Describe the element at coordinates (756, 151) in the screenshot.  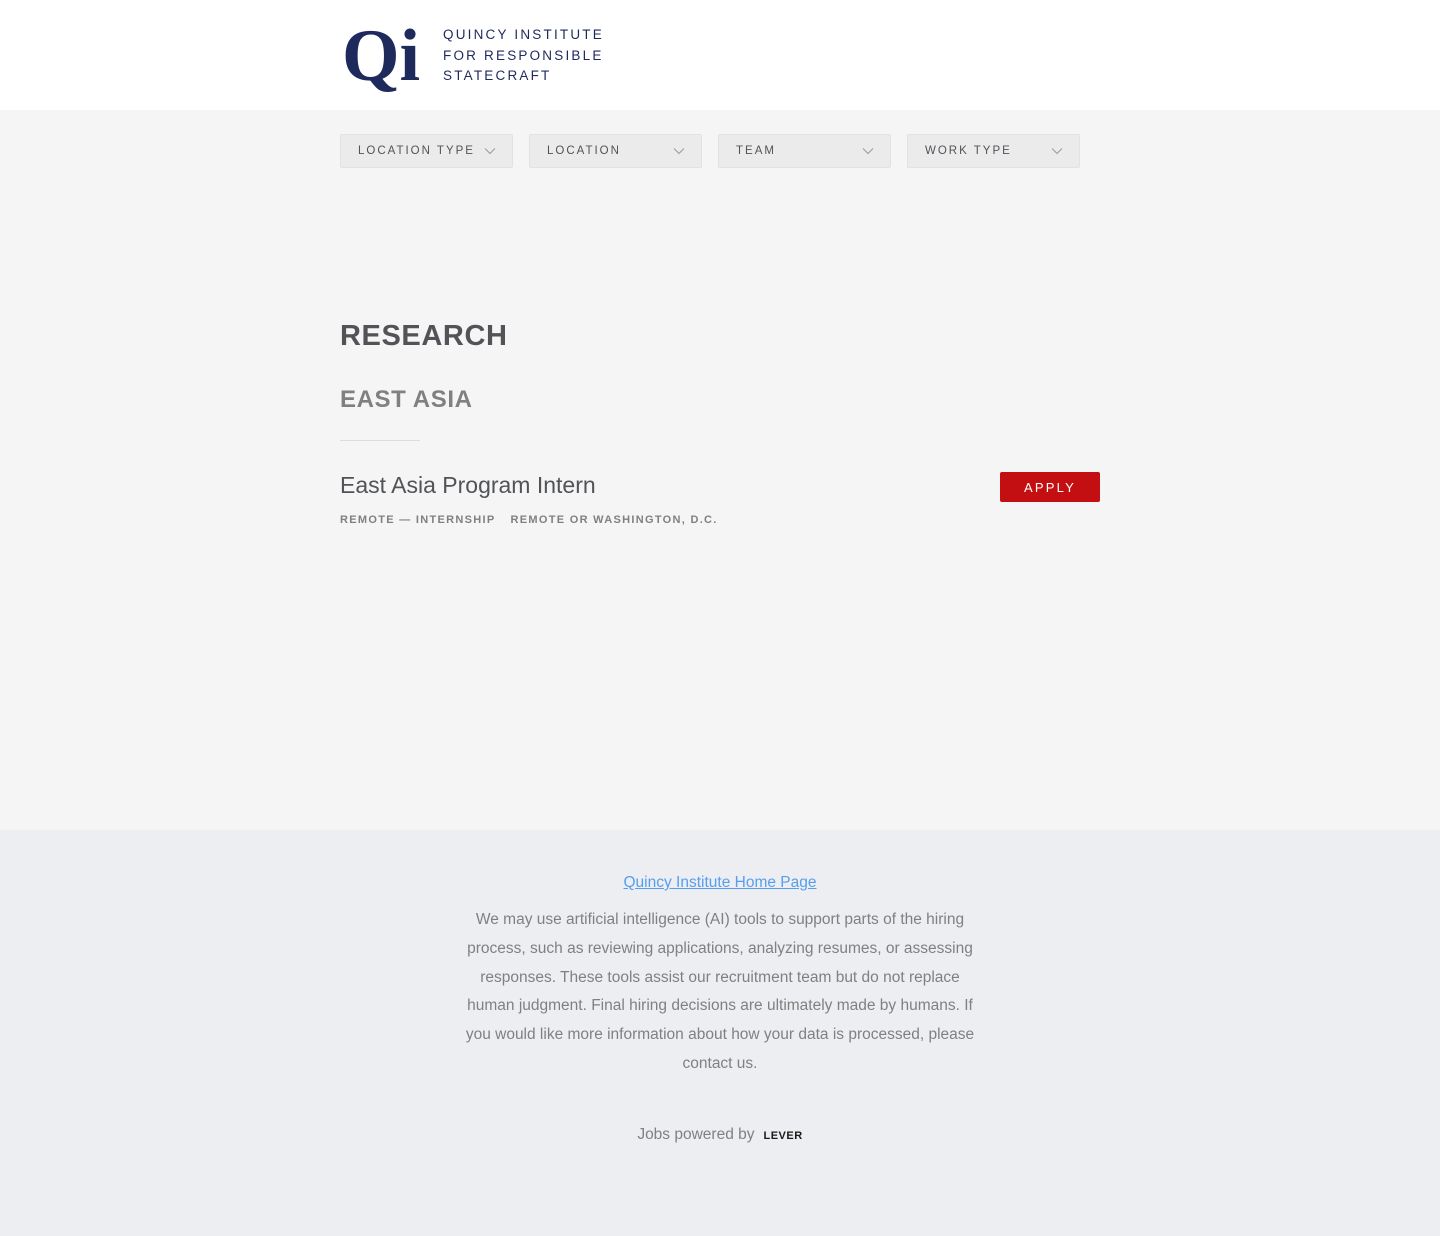
I see `filter-label: TEAM` at that location.